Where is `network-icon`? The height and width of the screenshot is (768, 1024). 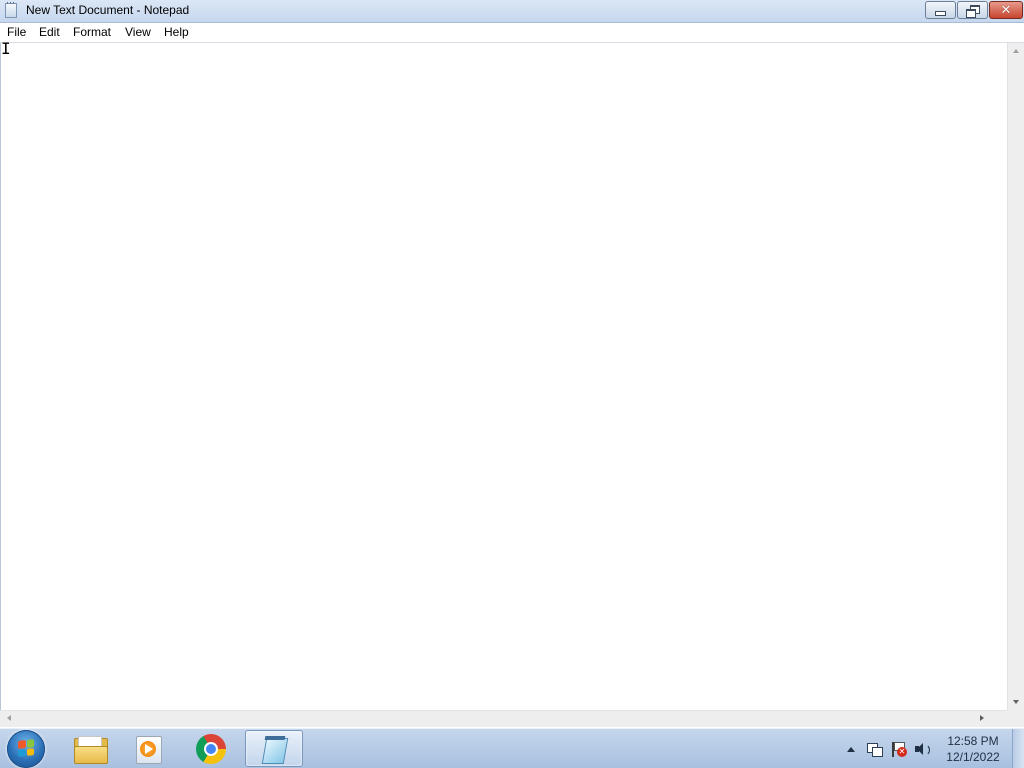
network-icon is located at coordinates (874, 749).